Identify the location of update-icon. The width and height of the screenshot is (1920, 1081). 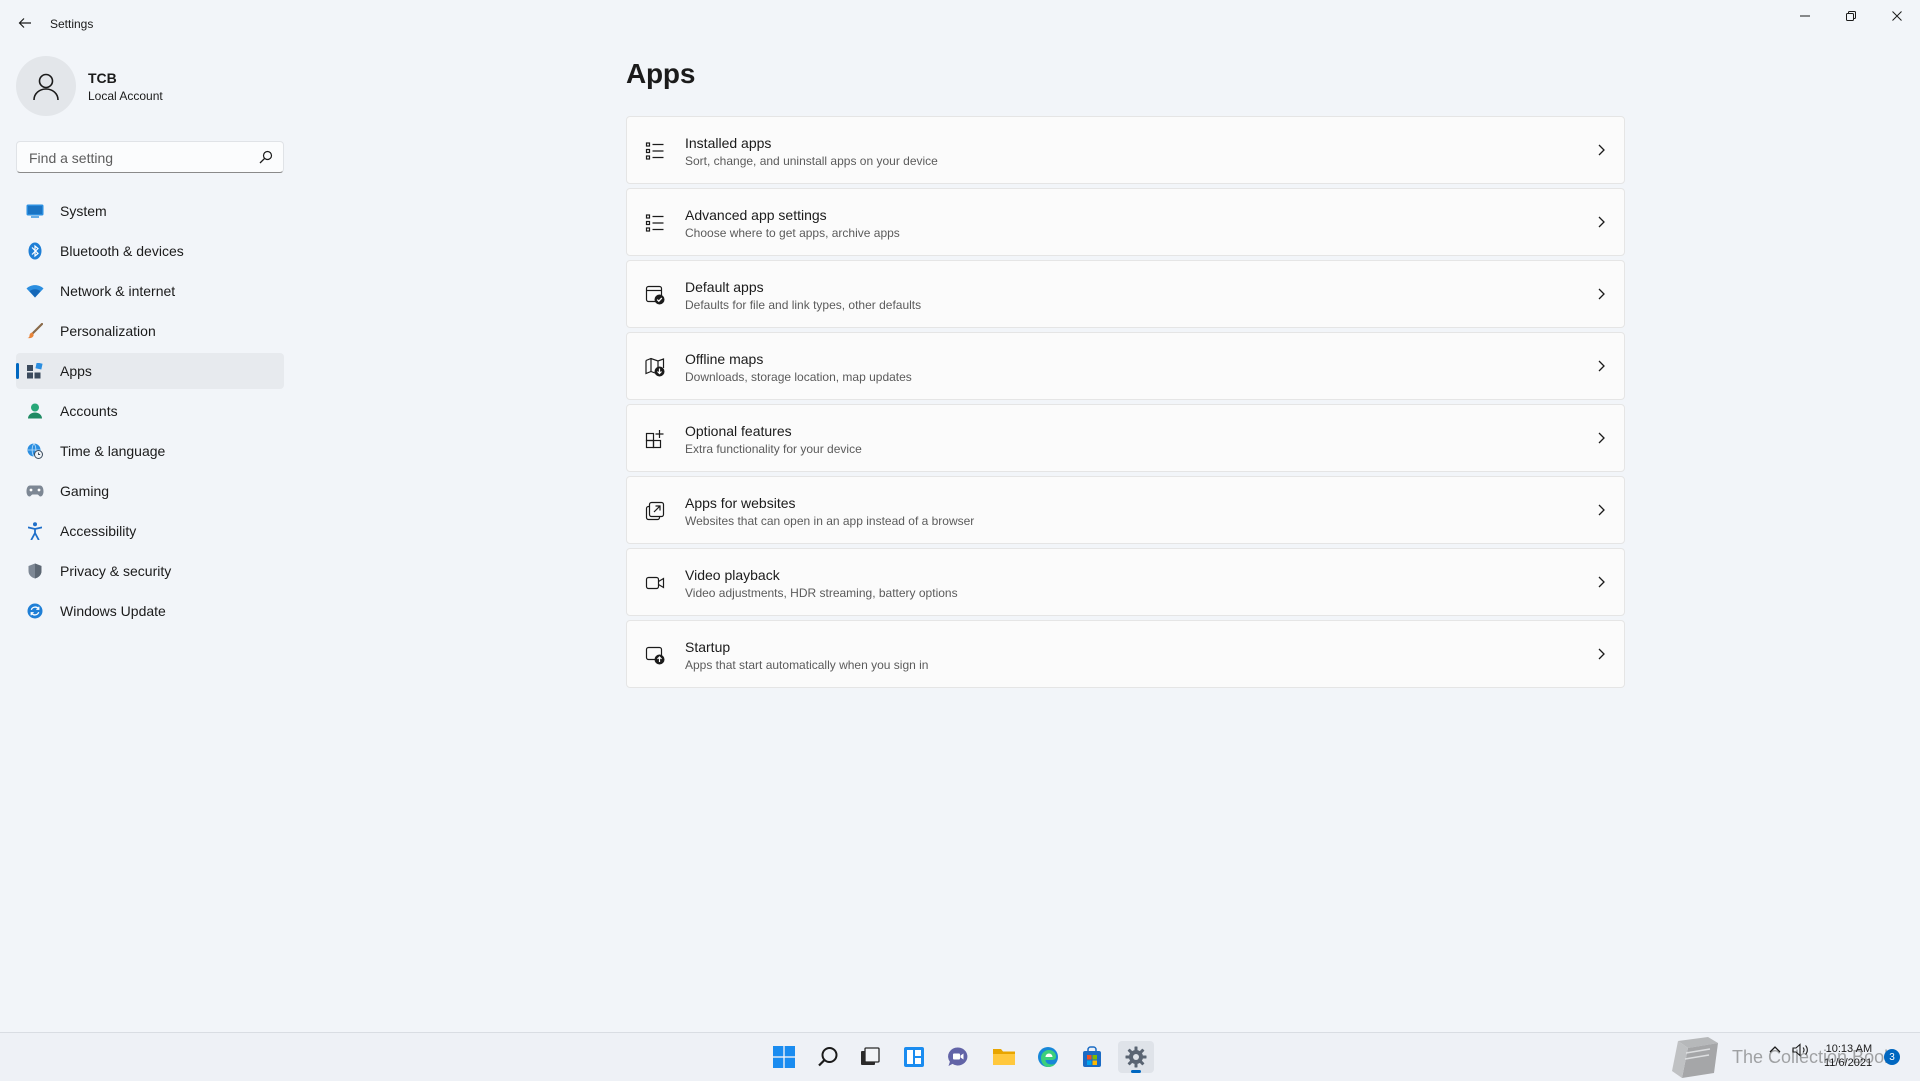
(35, 611).